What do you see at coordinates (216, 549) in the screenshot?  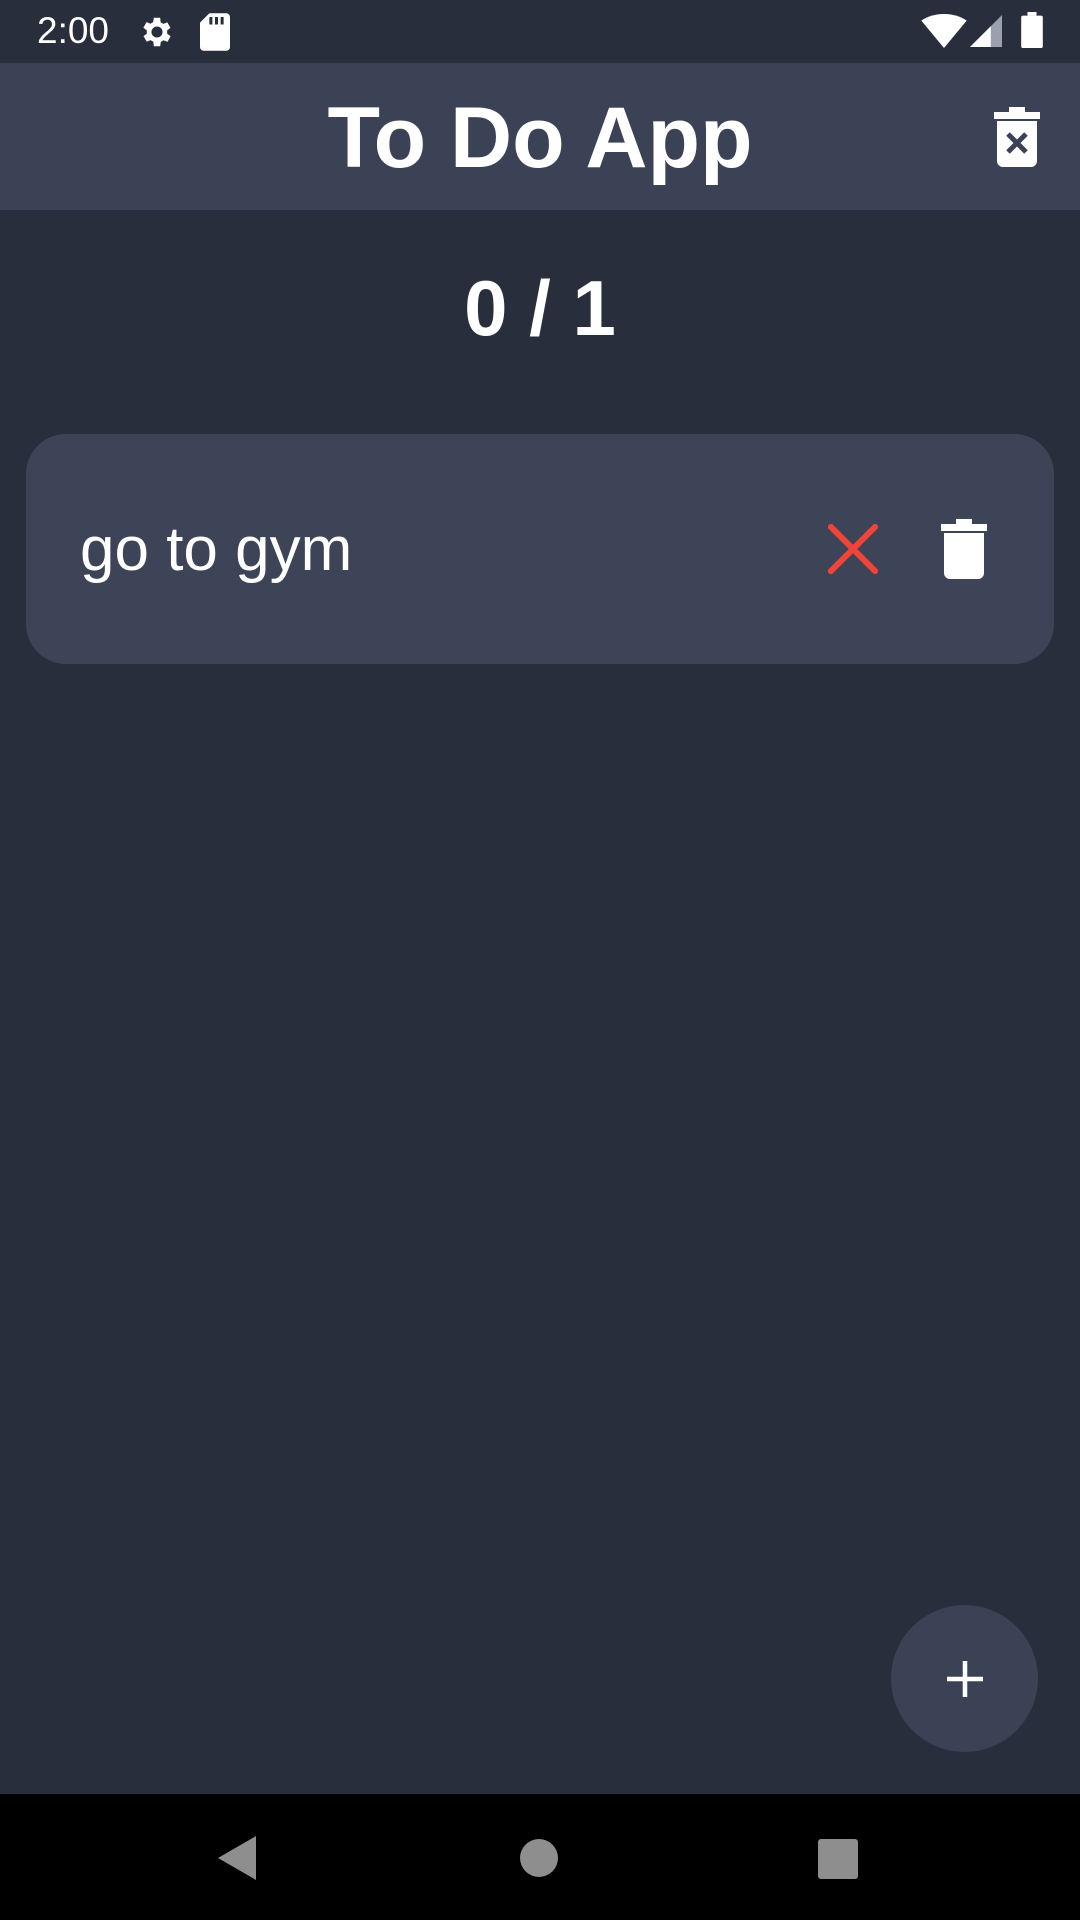 I see `task-text: go to gym` at bounding box center [216, 549].